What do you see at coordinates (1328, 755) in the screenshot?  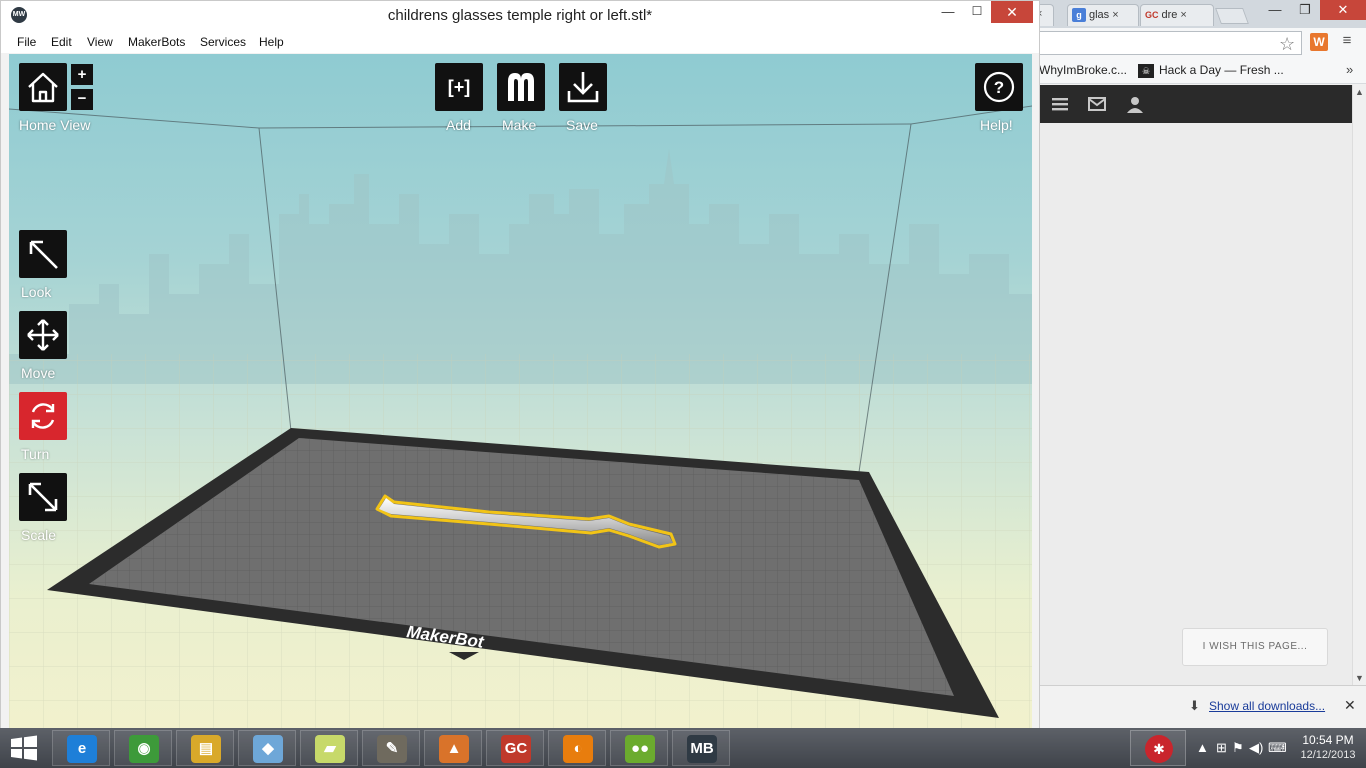 I see `clock-date: 12/12/2013` at bounding box center [1328, 755].